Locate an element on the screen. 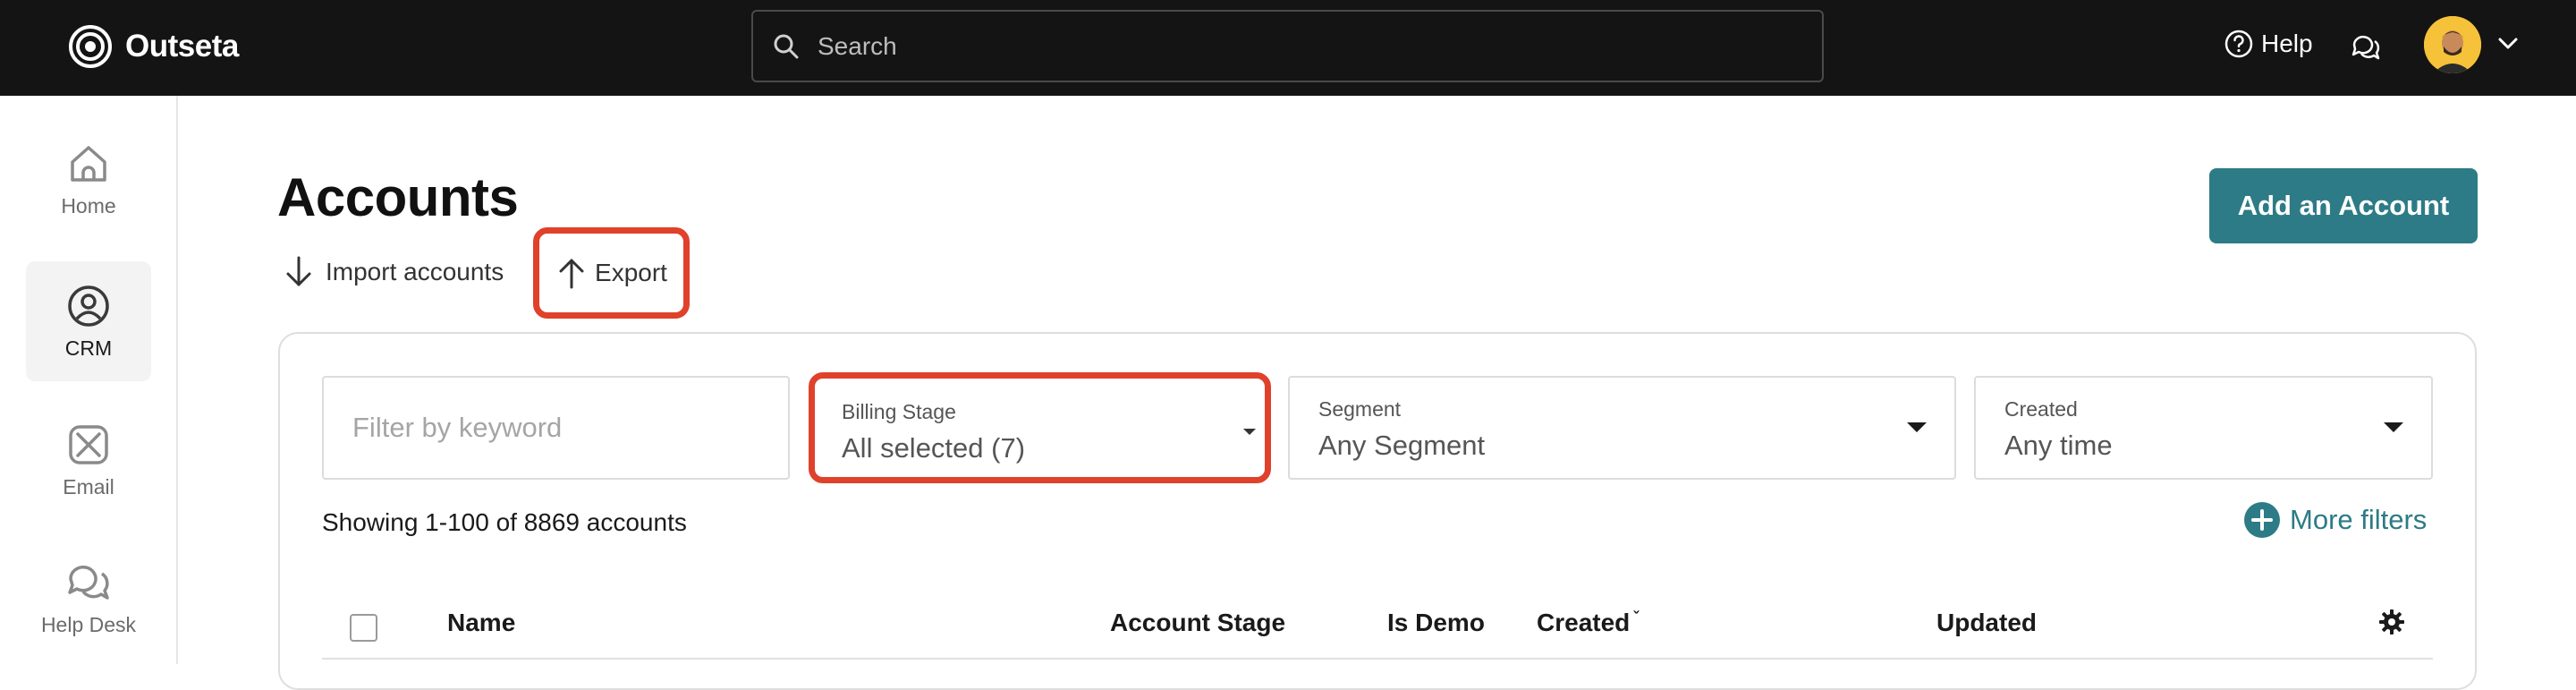  sidebar-item-email: Email is located at coordinates (88, 460).